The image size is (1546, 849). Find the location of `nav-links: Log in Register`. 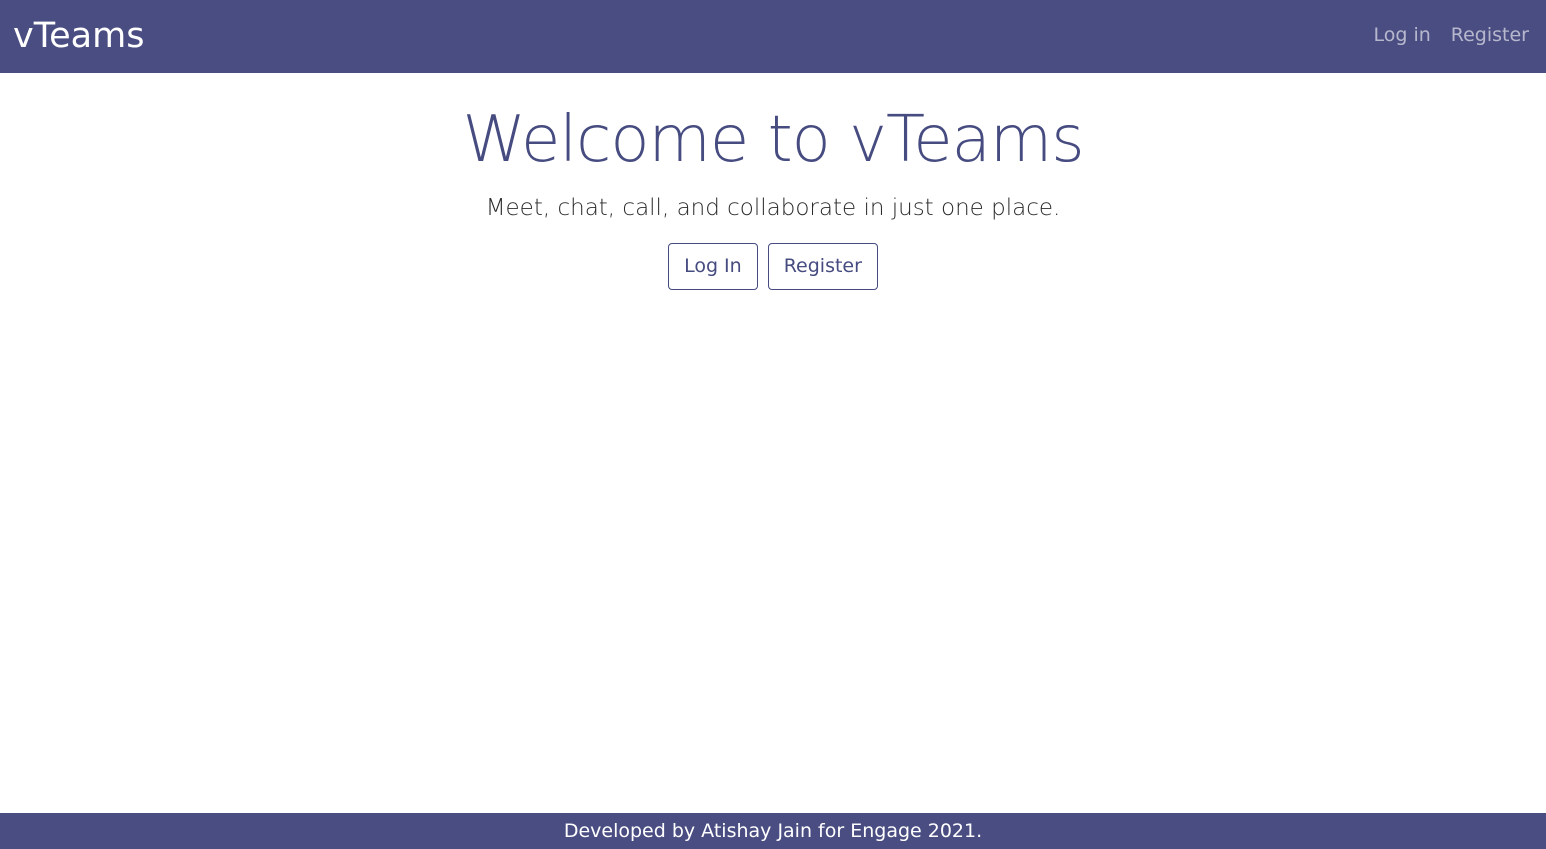

nav-links: Log in Register is located at coordinates (1451, 35).